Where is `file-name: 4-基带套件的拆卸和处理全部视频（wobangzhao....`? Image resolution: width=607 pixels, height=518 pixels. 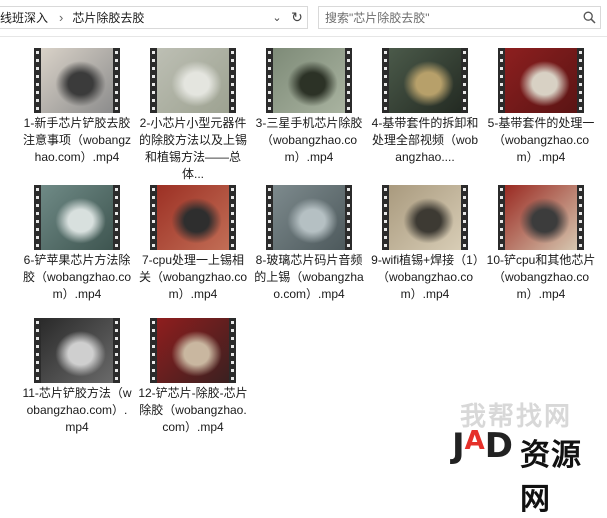
file-name: 4-基带套件的拆卸和处理全部视频（wobangzhao.... is located at coordinates (425, 140).